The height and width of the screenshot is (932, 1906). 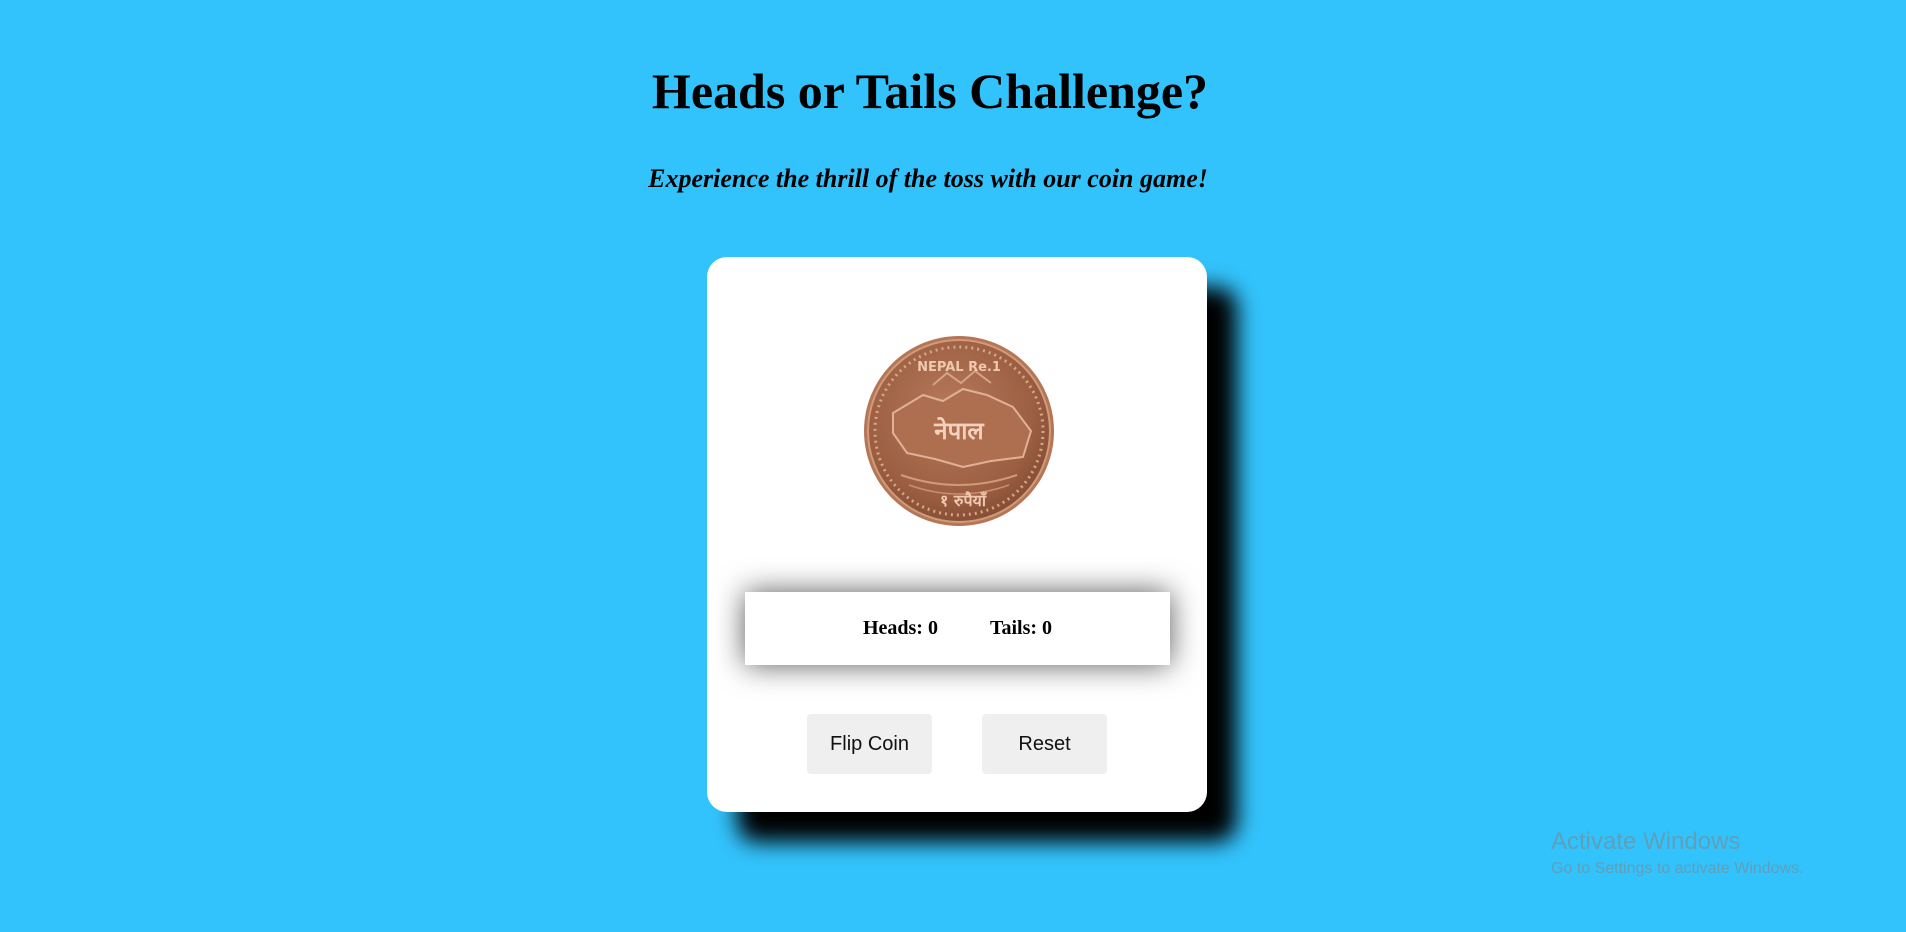 I want to click on heads-count: Heads: 0, so click(x=900, y=628).